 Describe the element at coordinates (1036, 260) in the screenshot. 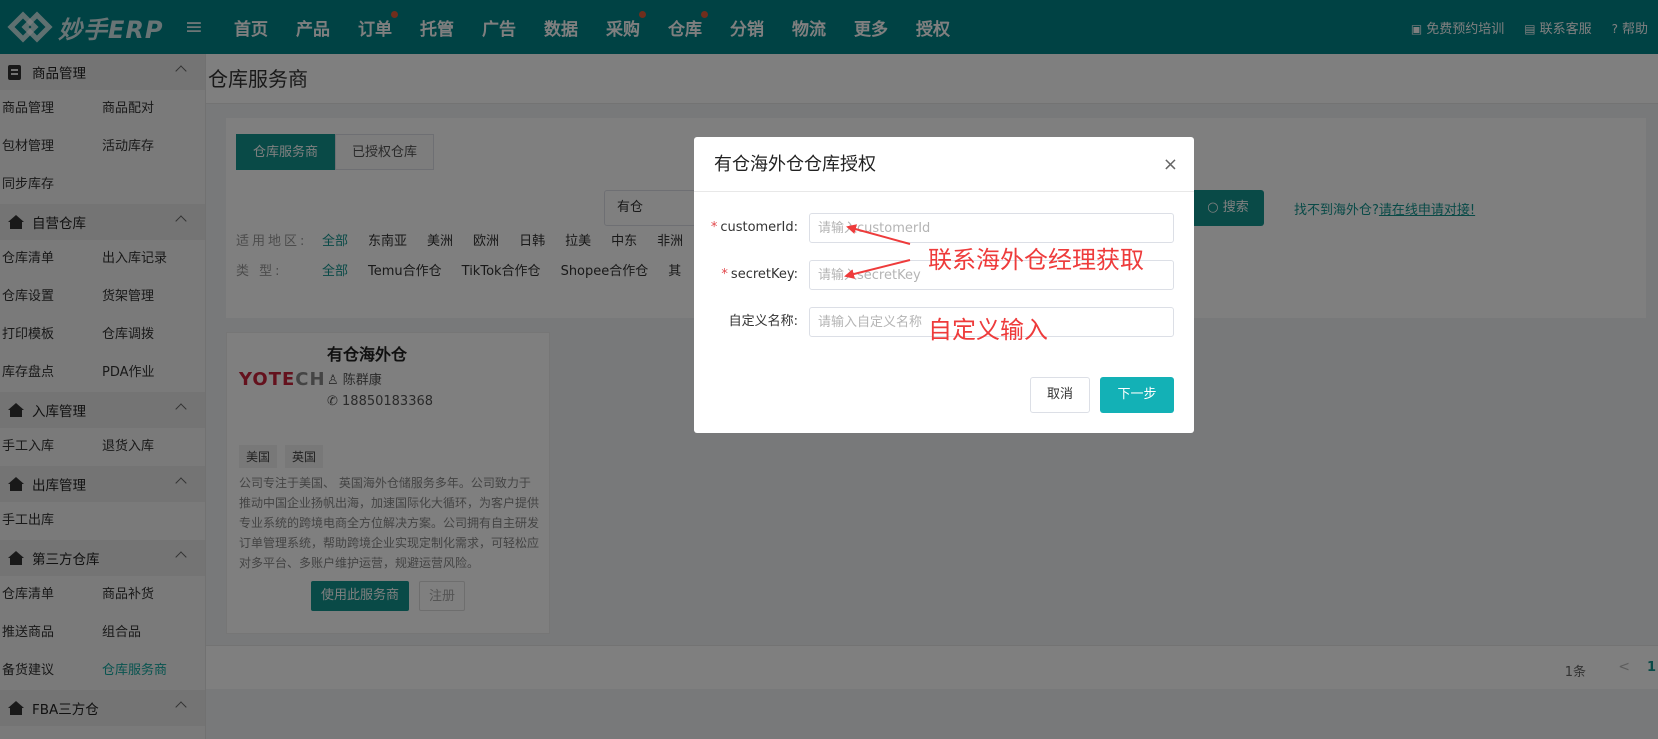

I see `credentials-annotation: 联系海外仓经理获取` at that location.